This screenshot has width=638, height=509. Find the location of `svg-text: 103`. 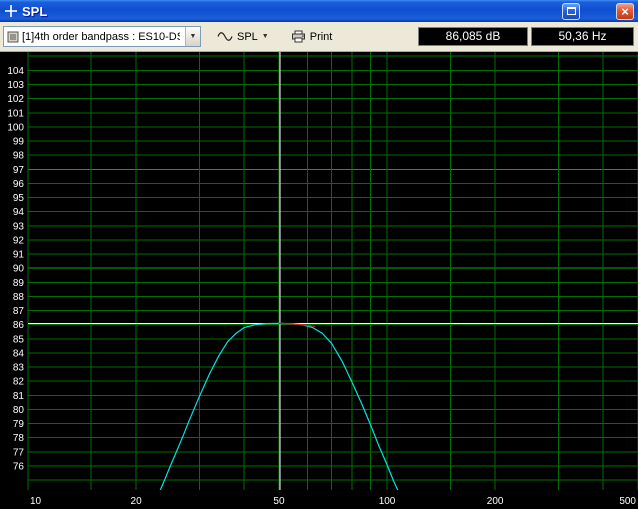

svg-text: 103 is located at coordinates (15, 85).